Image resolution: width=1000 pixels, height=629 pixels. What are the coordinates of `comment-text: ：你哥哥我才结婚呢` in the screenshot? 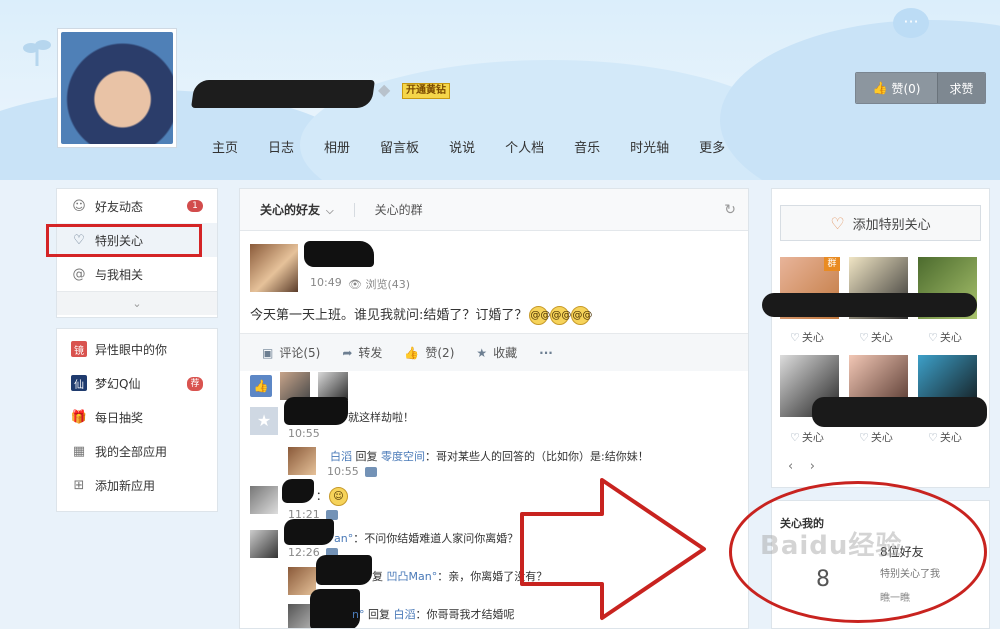 It's located at (465, 614).